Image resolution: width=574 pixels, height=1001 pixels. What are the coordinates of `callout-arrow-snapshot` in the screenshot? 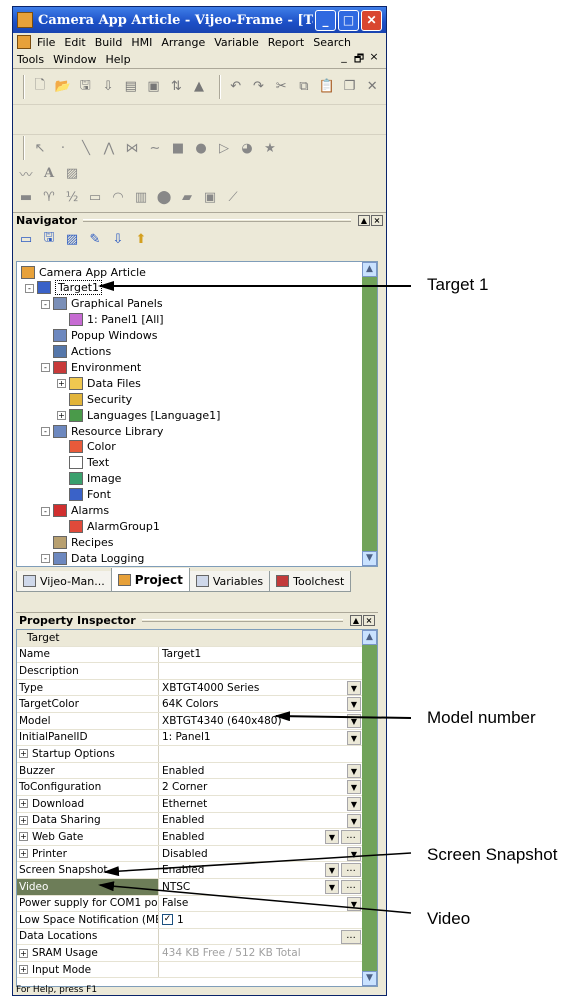 It's located at (257, 864).